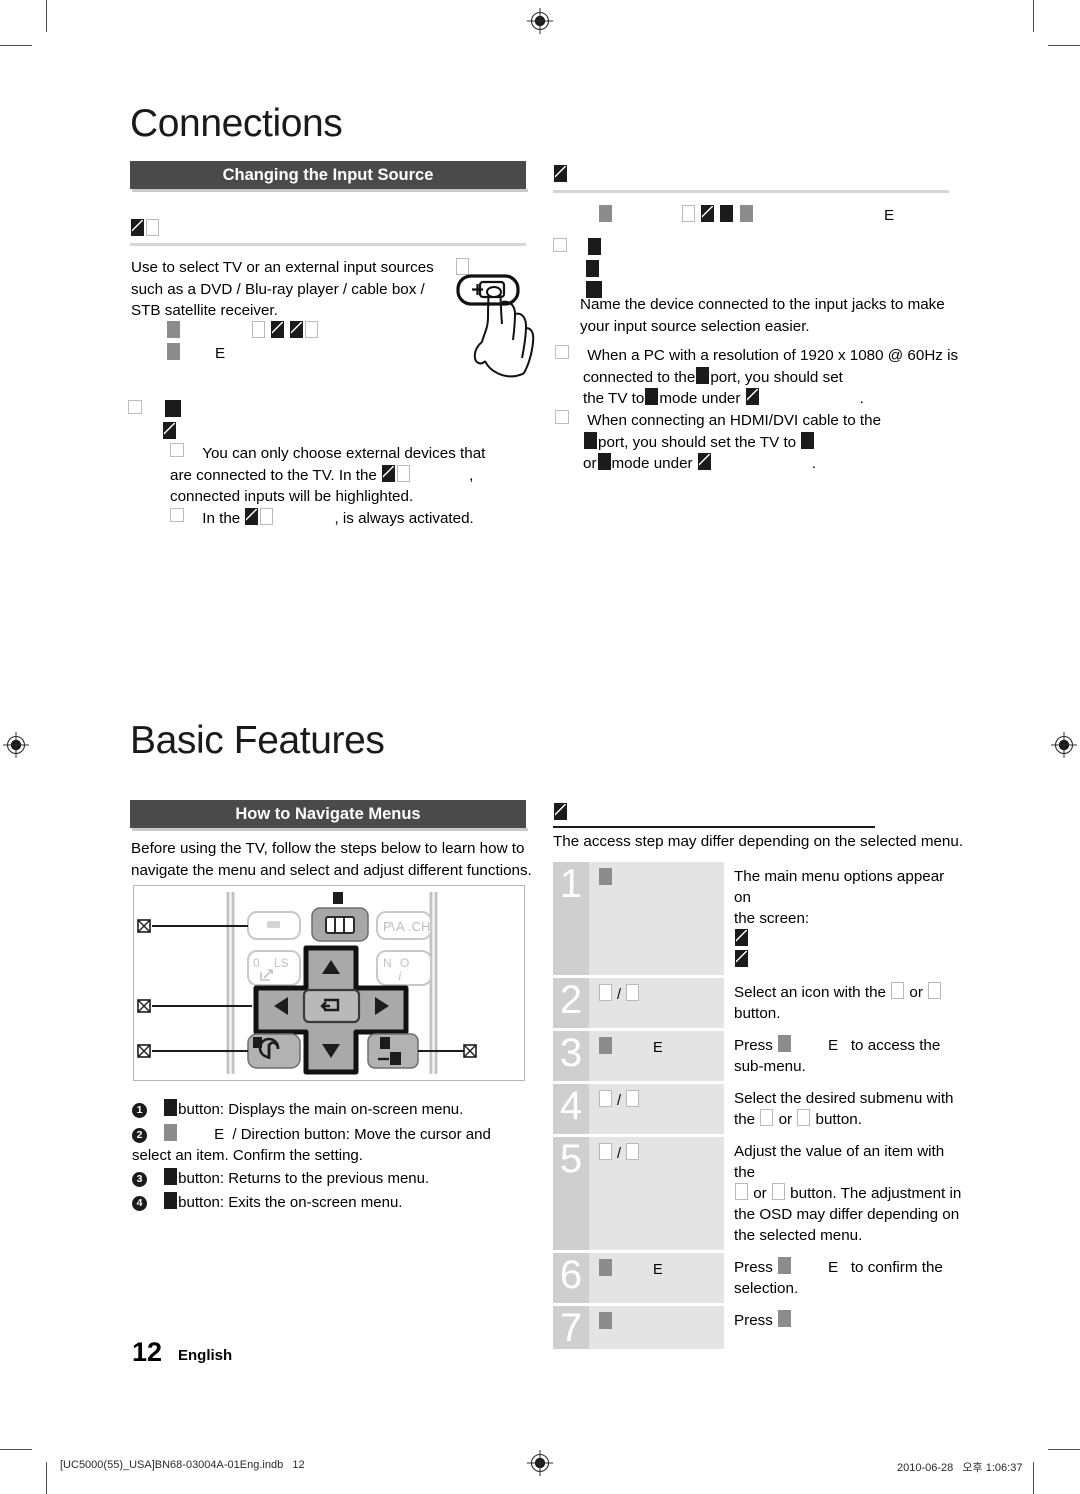 The height and width of the screenshot is (1494, 1080). Describe the element at coordinates (714, 827) in the screenshot. I see `subhead-rule-steps` at that location.